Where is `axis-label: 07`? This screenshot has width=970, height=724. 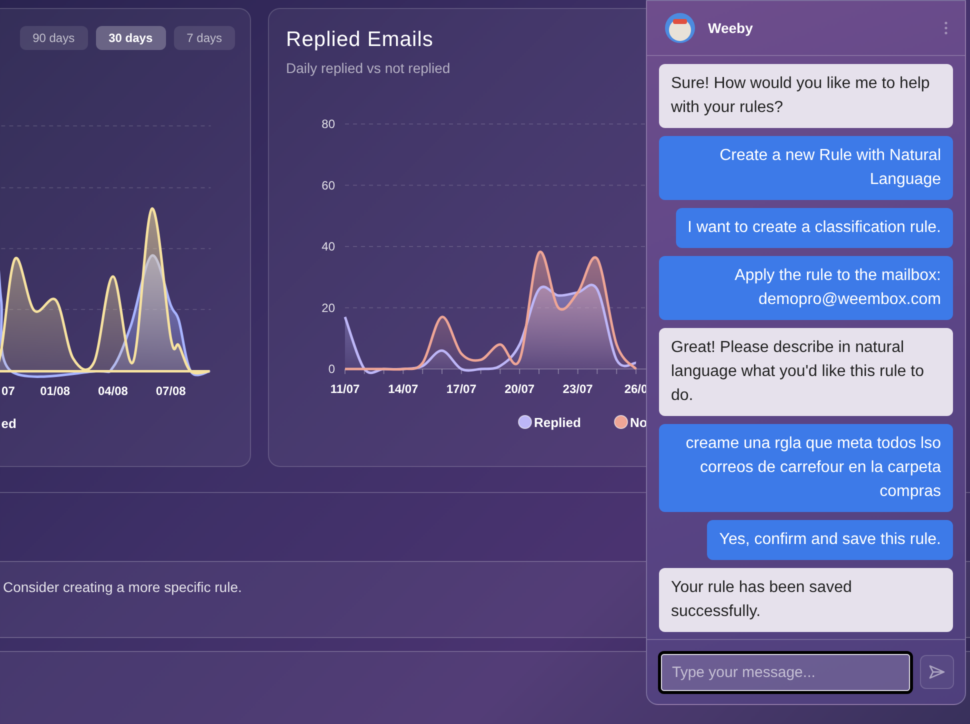 axis-label: 07 is located at coordinates (8, 391).